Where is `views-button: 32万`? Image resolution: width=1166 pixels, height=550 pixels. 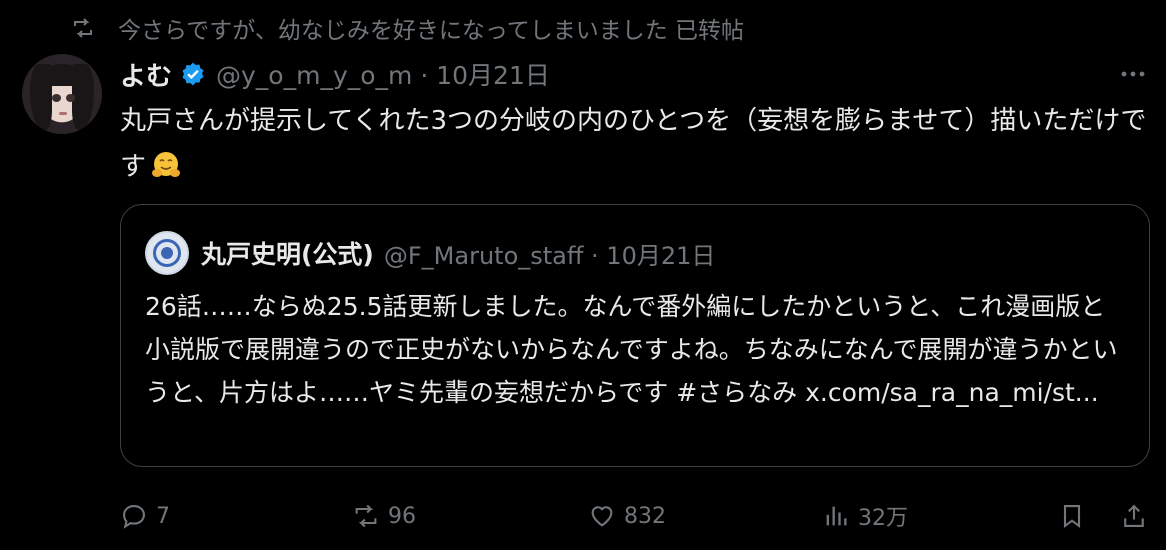
views-button: 32万 is located at coordinates (865, 516).